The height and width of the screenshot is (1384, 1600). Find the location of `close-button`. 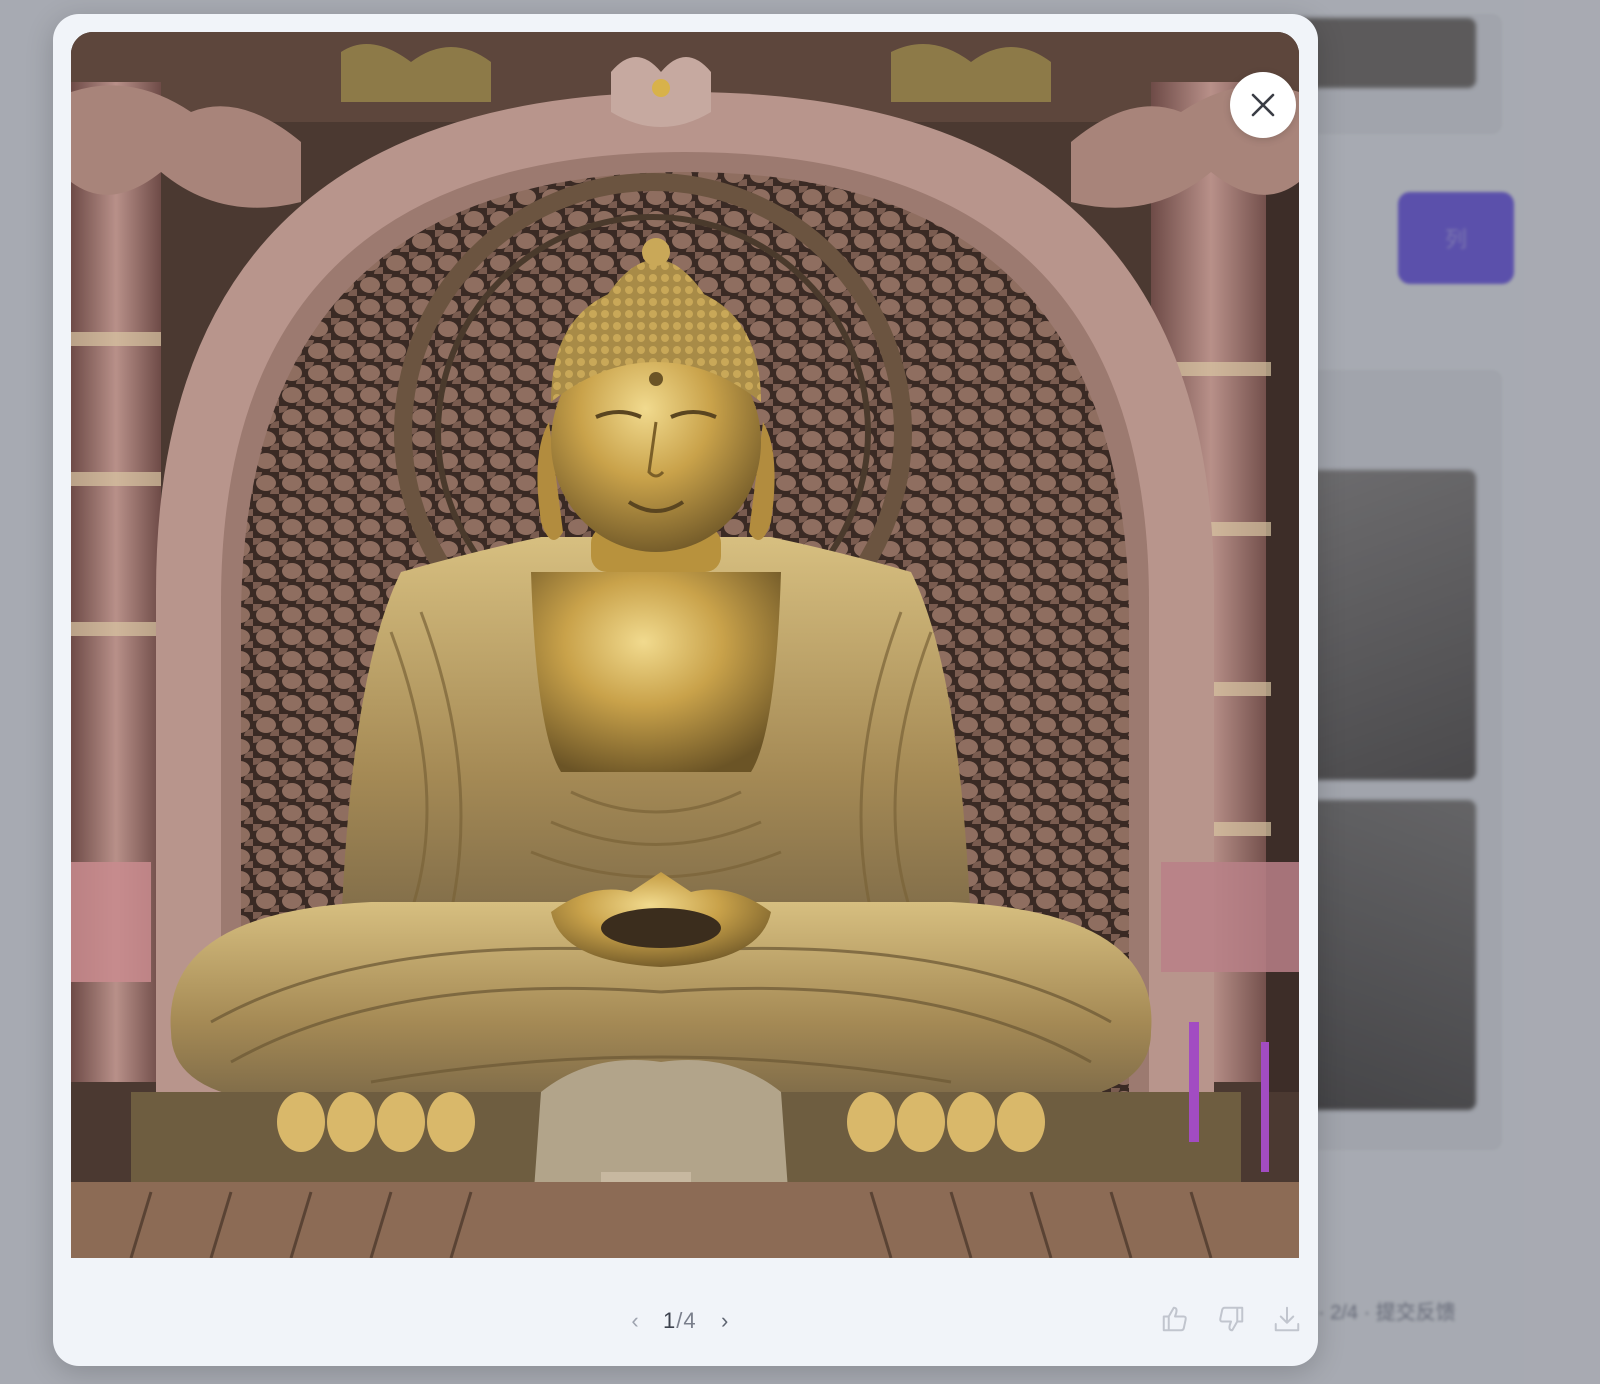

close-button is located at coordinates (1263, 105).